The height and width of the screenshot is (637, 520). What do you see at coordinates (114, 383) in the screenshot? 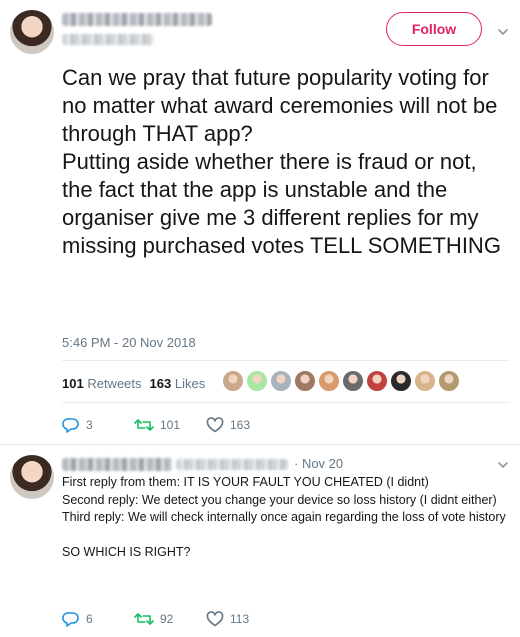
I see `retweets-label: Retweets` at bounding box center [114, 383].